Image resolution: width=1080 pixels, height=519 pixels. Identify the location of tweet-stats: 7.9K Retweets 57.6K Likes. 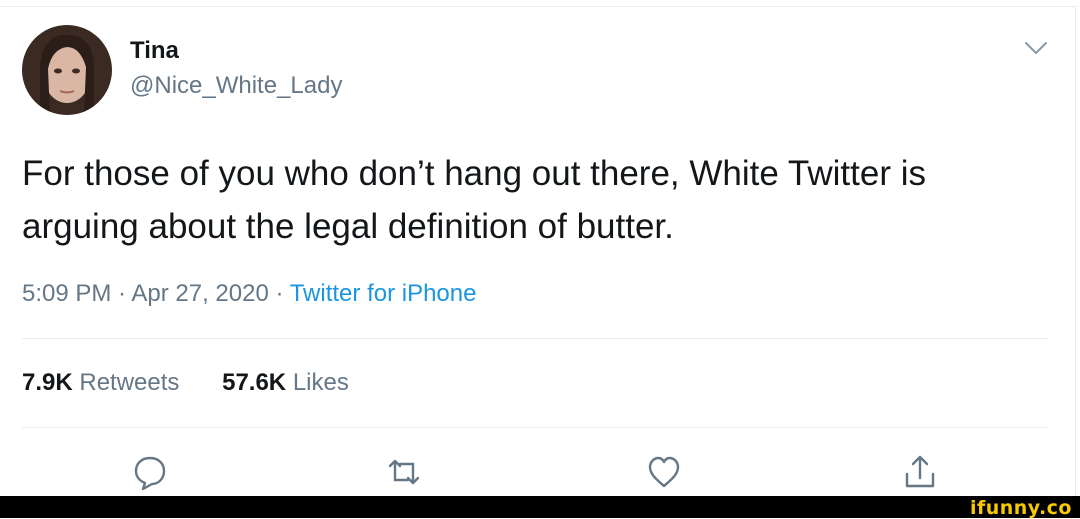
(203, 383).